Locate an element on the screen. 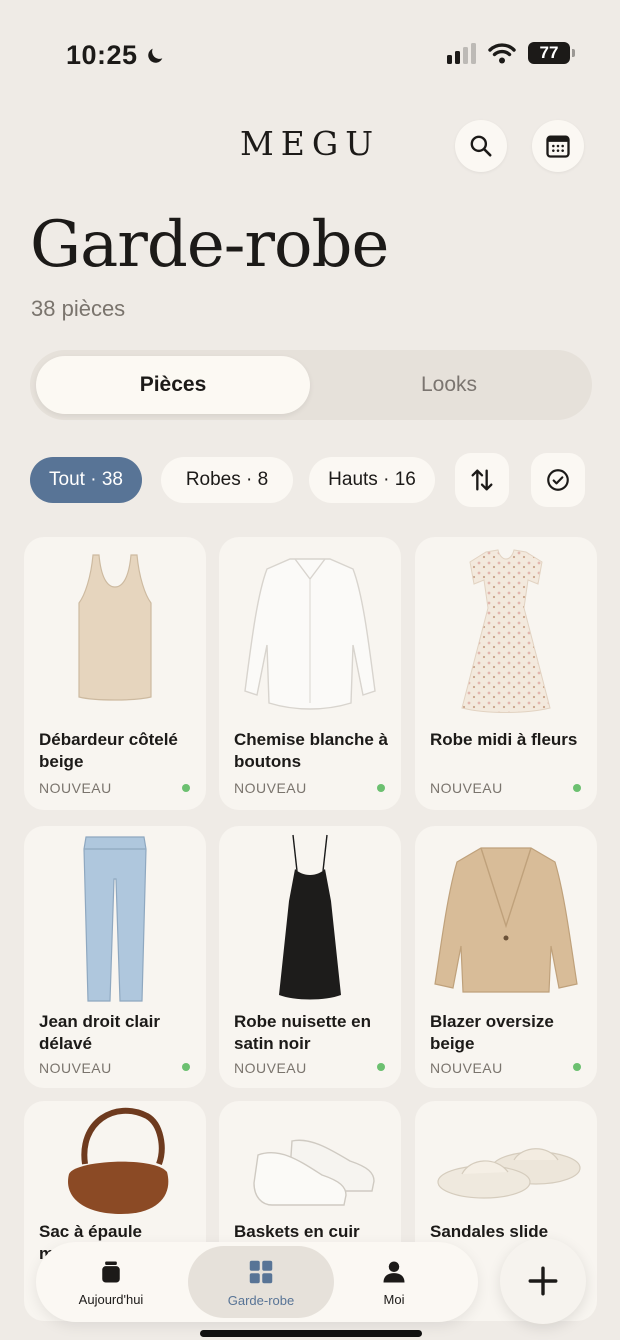  item-name: Sandales slide is located at coordinates (489, 1231).